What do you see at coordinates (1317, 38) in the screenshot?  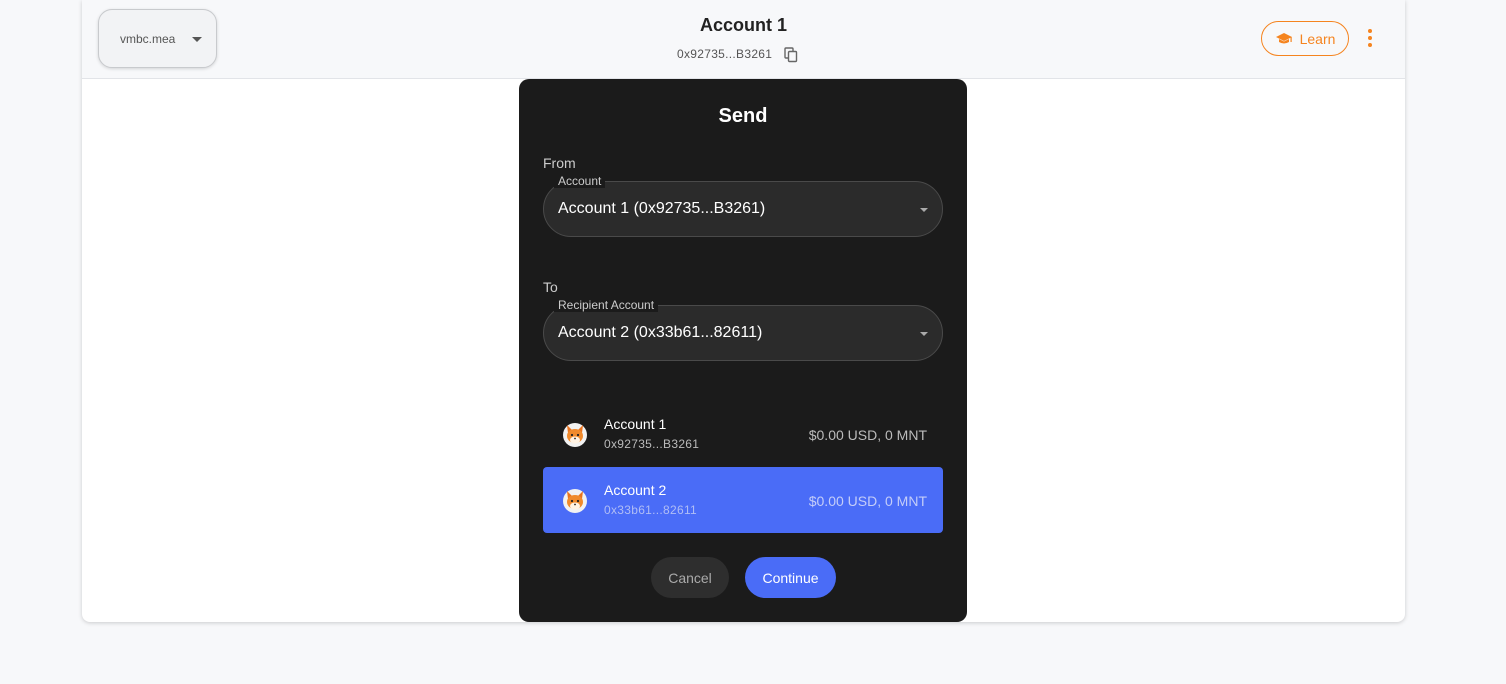 I see `learn-label: Learn` at bounding box center [1317, 38].